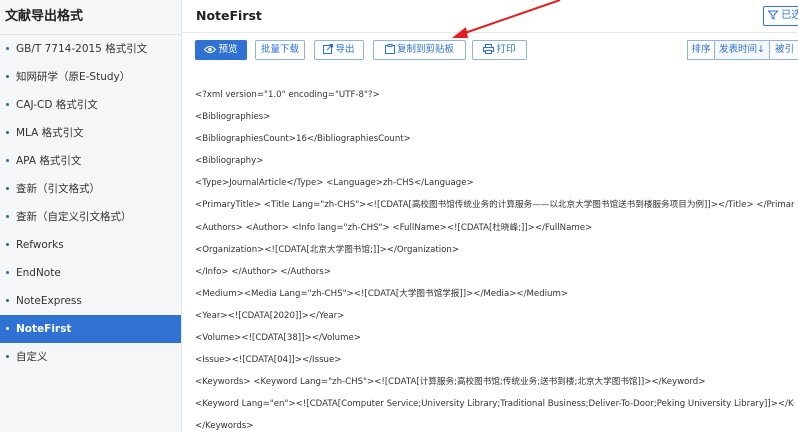 The height and width of the screenshot is (438, 798). What do you see at coordinates (90, 133) in the screenshot?
I see `sidebar-item: MLA 格式引文` at bounding box center [90, 133].